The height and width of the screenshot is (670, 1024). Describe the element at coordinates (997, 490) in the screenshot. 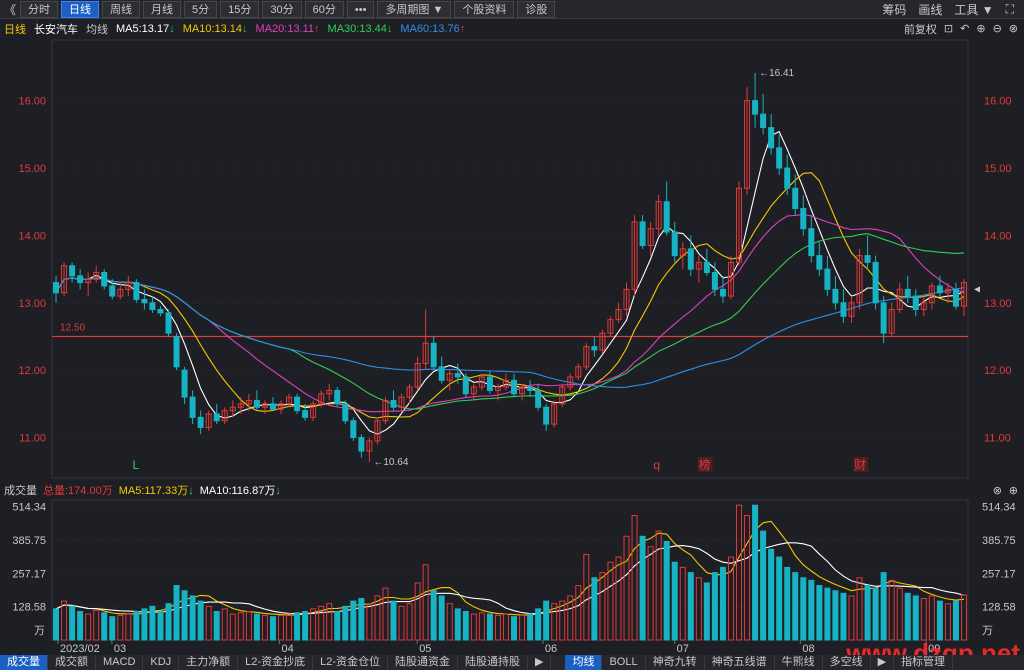

I see `volume-close-icon: ⊗` at that location.